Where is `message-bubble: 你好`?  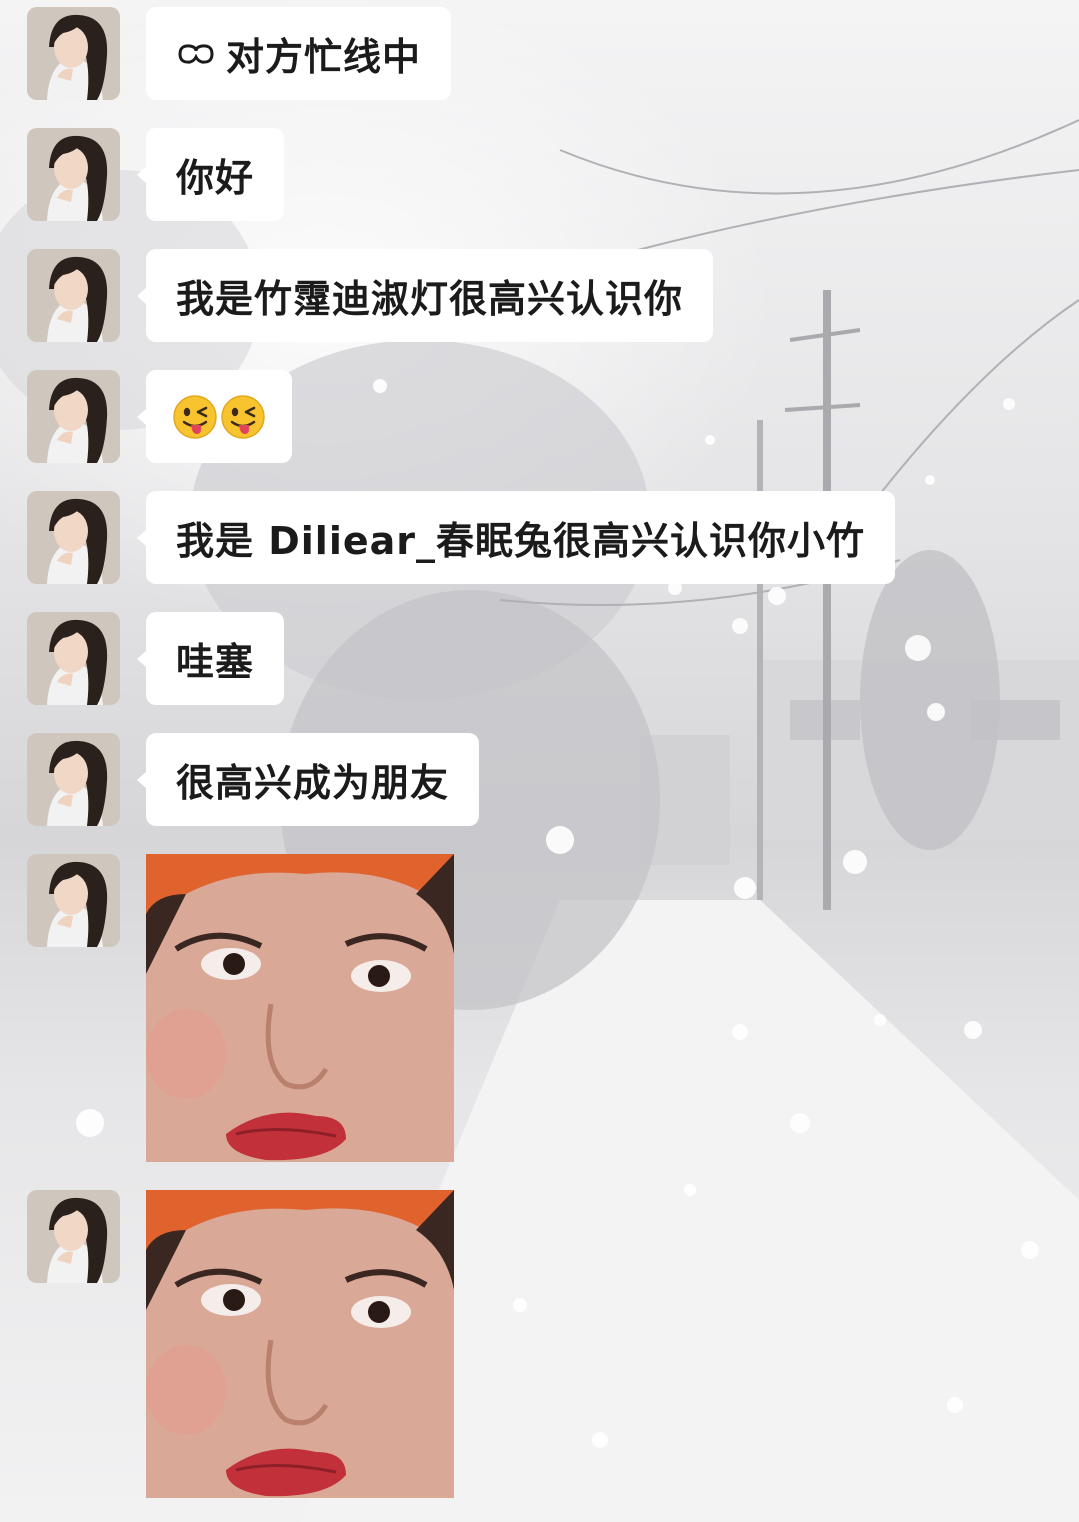
message-bubble: 你好 is located at coordinates (210, 174).